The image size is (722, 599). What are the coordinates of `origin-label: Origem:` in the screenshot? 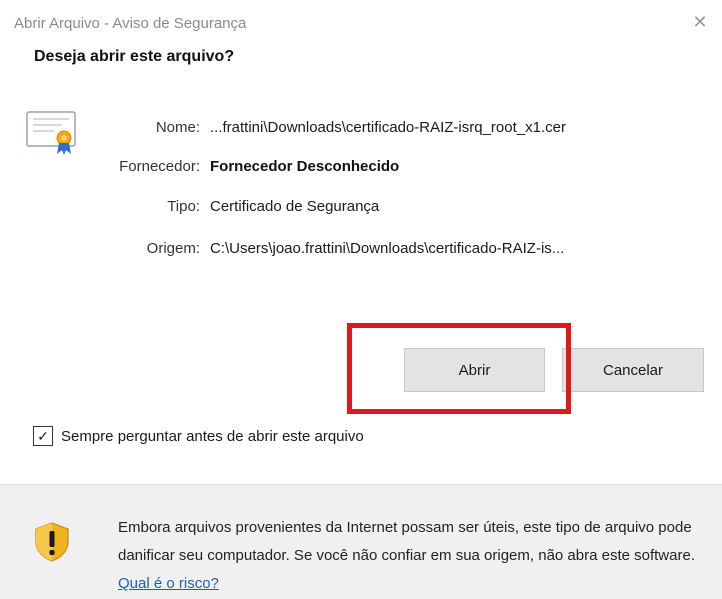 It's located at (173, 248).